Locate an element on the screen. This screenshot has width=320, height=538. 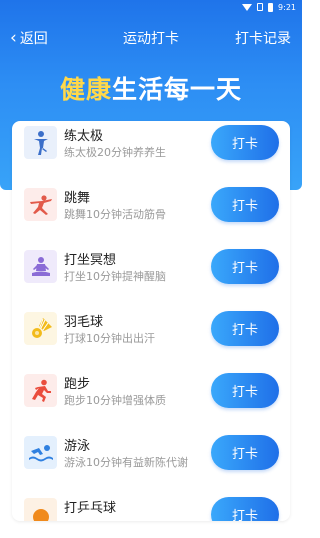
activity-desc: 打球10分钟出出汗 is located at coordinates (109, 338).